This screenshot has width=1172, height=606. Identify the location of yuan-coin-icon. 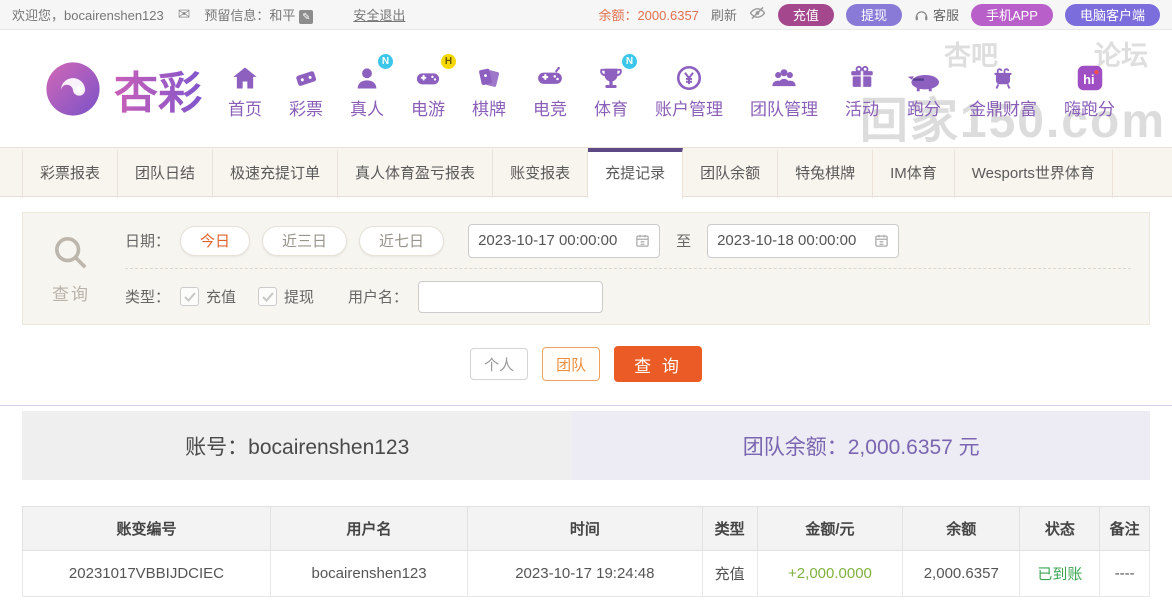
(689, 75).